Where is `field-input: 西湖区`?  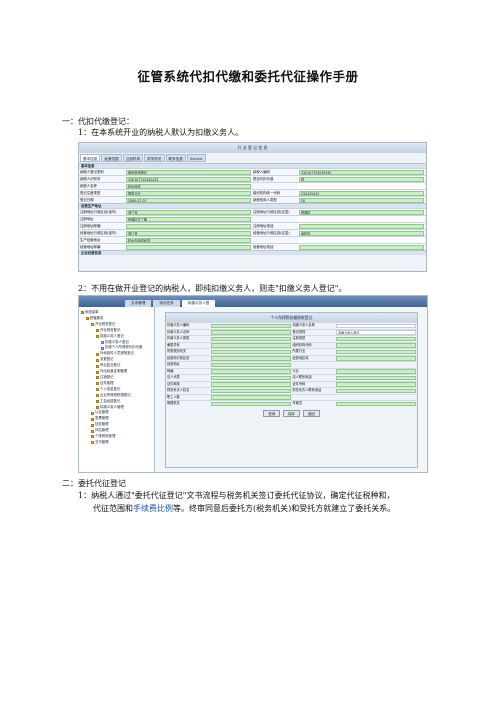 field-input: 西湖区 is located at coordinates (361, 212).